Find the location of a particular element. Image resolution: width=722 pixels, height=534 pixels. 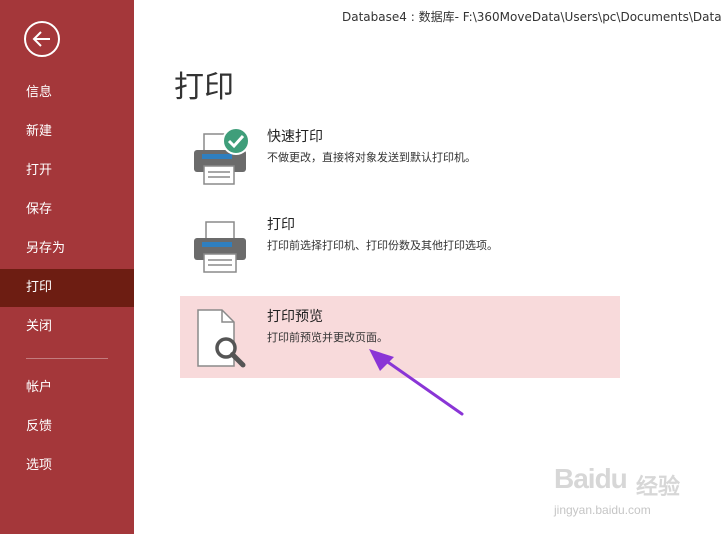

nav-item-save: 保存 is located at coordinates (67, 210).